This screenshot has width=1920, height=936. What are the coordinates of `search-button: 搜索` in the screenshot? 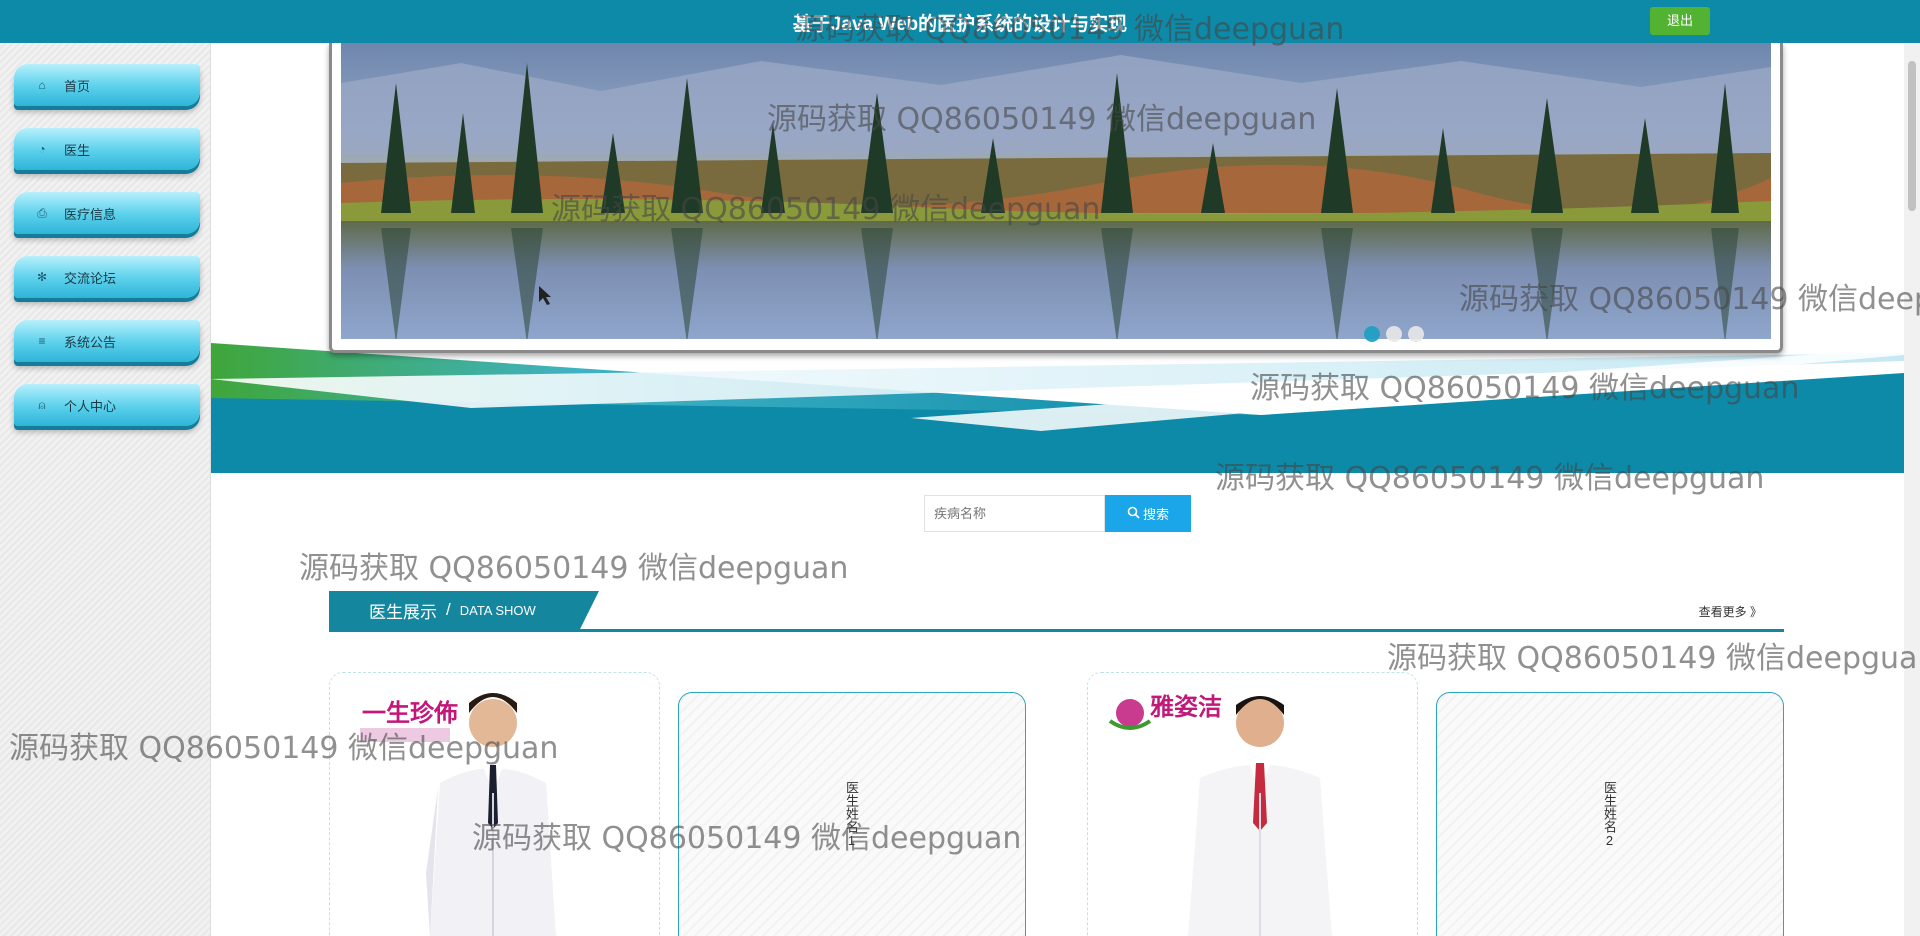 It's located at (1148, 513).